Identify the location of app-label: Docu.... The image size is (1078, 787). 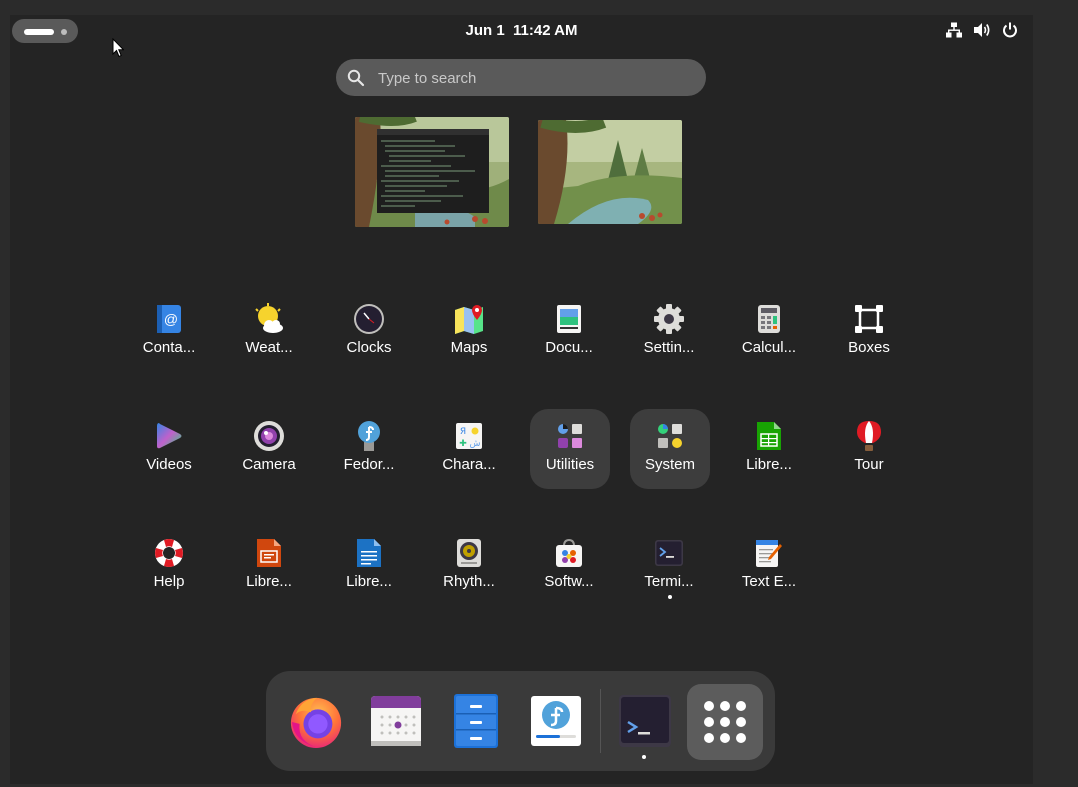
(569, 347).